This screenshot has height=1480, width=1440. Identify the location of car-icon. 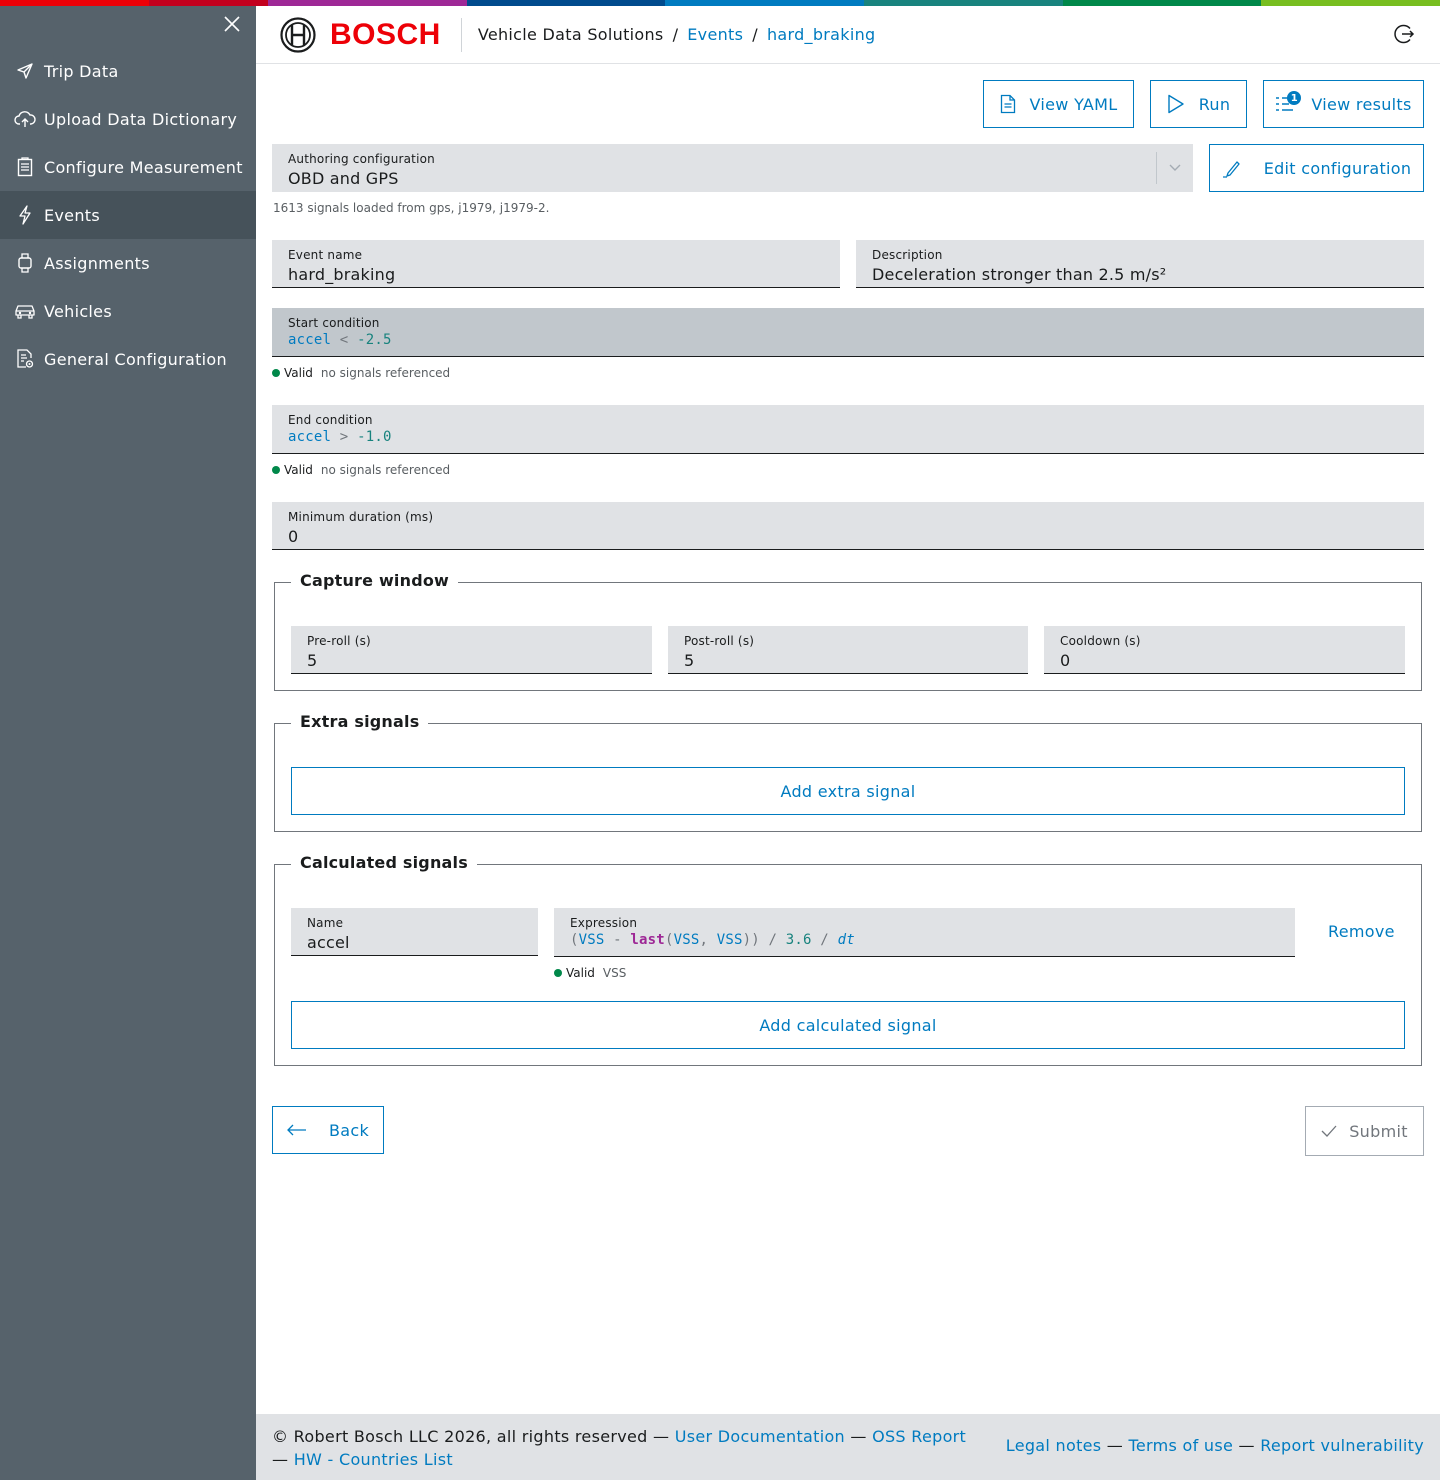
(25, 311).